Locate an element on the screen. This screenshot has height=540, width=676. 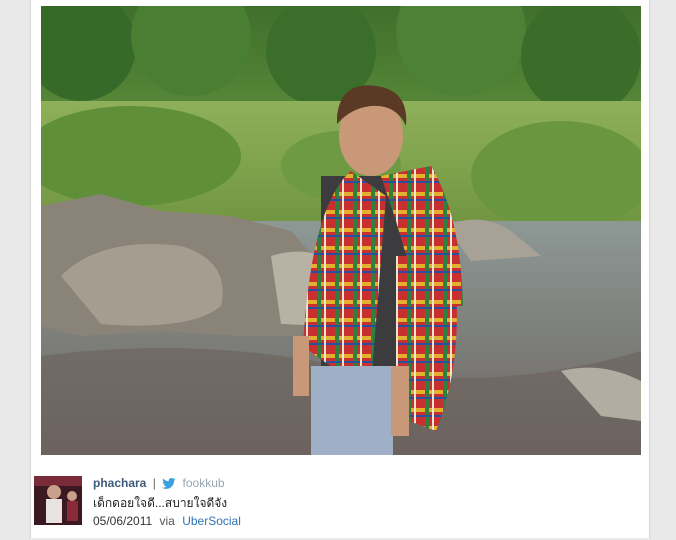
post-meta: 05/06/2011 via UberSocial is located at coordinates (167, 521).